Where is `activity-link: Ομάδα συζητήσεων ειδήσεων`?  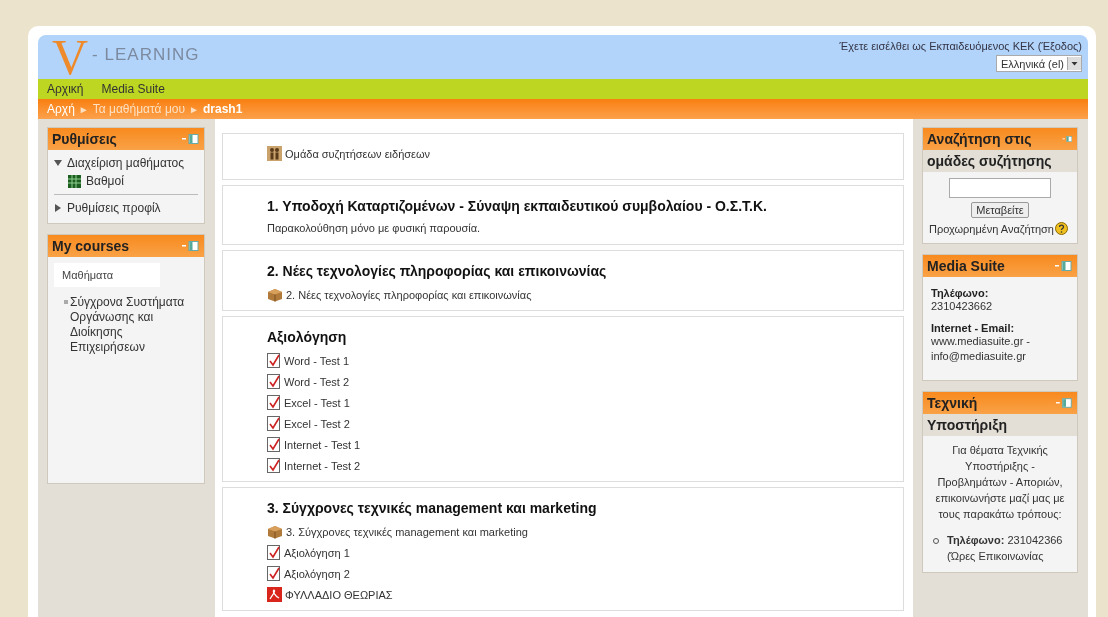
activity-link: Ομάδα συζητήσεων ειδήσεων is located at coordinates (580, 153).